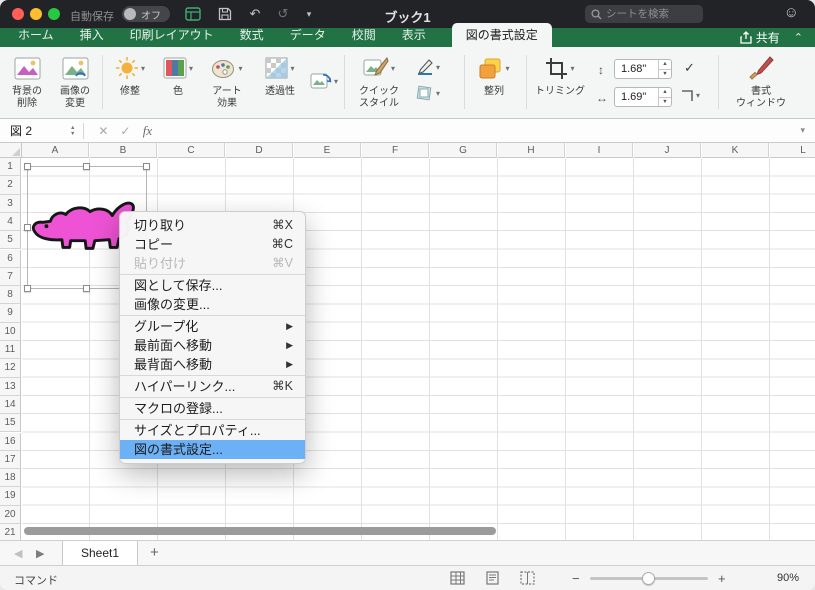 The width and height of the screenshot is (815, 590). Describe the element at coordinates (10, 313) in the screenshot. I see `row-header: 9` at that location.